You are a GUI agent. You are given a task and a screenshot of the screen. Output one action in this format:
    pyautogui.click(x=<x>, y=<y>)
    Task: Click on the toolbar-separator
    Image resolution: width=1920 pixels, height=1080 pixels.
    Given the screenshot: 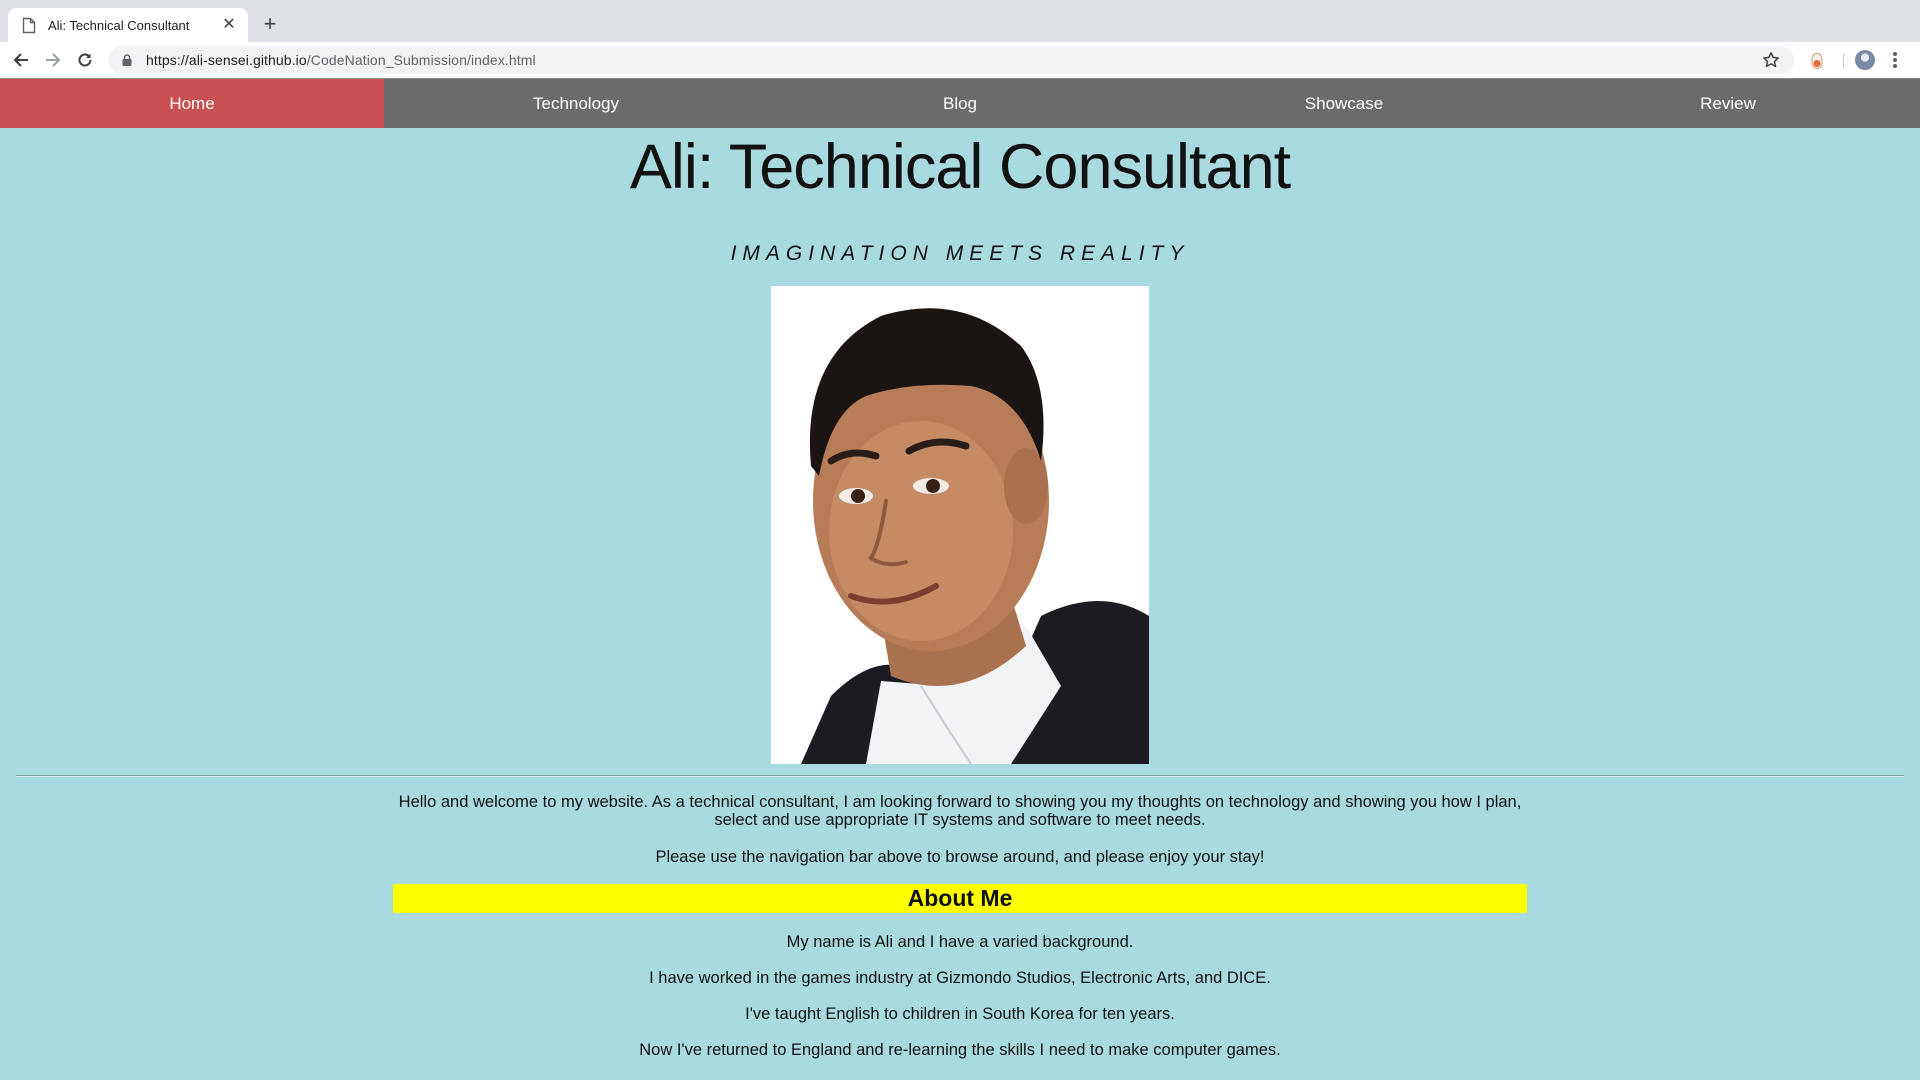 What is the action you would take?
    pyautogui.click(x=1843, y=61)
    